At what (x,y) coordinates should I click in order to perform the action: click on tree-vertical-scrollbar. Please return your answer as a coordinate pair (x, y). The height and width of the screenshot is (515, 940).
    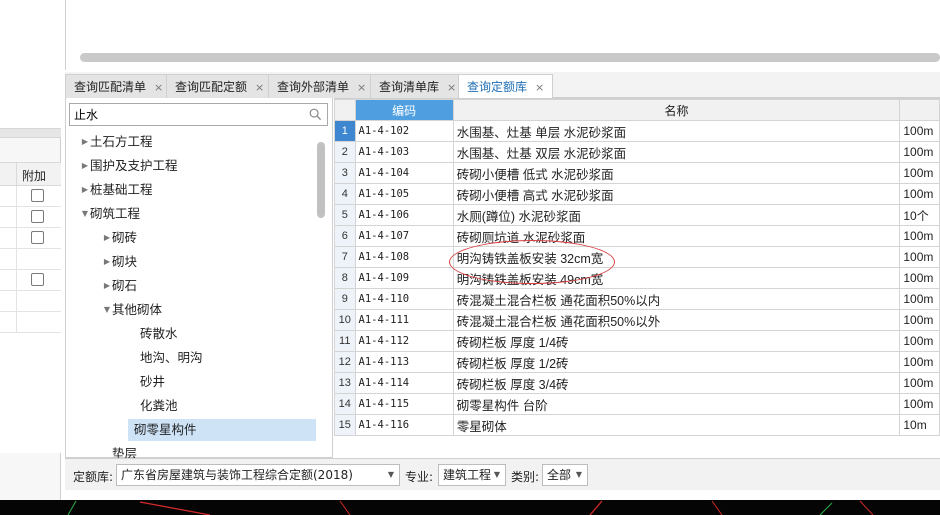
    Looking at the image, I should click on (321, 180).